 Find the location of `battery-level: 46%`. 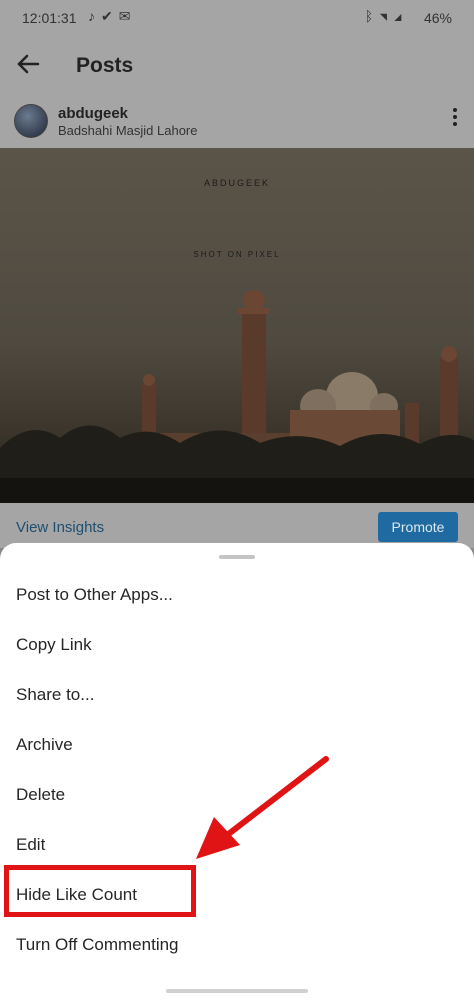

battery-level: 46% is located at coordinates (437, 18).